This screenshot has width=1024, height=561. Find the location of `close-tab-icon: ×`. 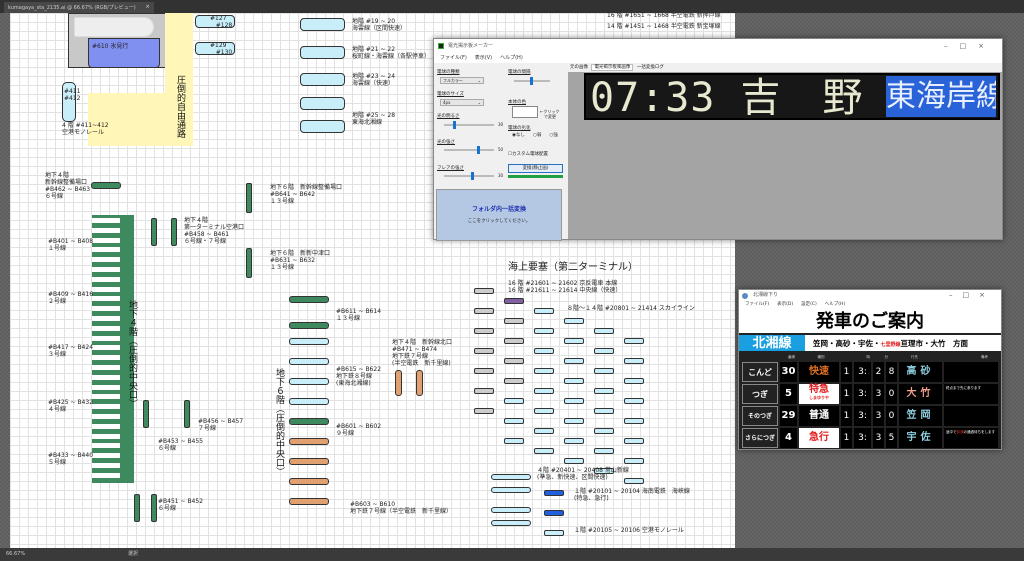

close-tab-icon: × is located at coordinates (148, 7).